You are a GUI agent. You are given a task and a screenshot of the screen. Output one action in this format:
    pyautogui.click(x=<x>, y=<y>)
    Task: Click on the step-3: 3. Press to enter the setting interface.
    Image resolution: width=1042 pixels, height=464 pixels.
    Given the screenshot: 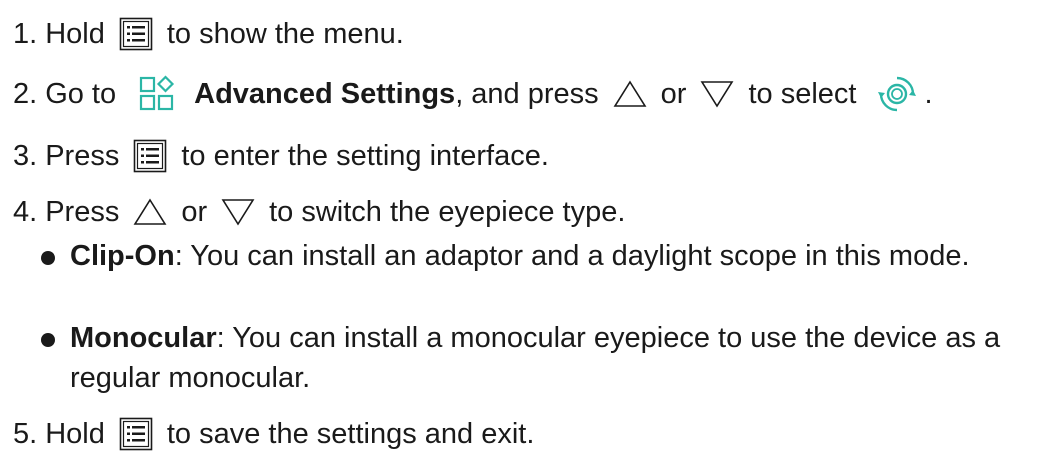 What is the action you would take?
    pyautogui.click(x=281, y=156)
    